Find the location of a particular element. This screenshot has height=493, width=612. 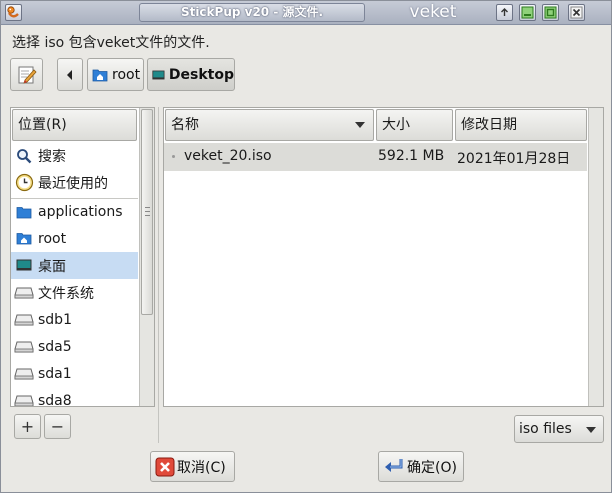

window-title: StickPup v20 - 源文件. is located at coordinates (252, 12).